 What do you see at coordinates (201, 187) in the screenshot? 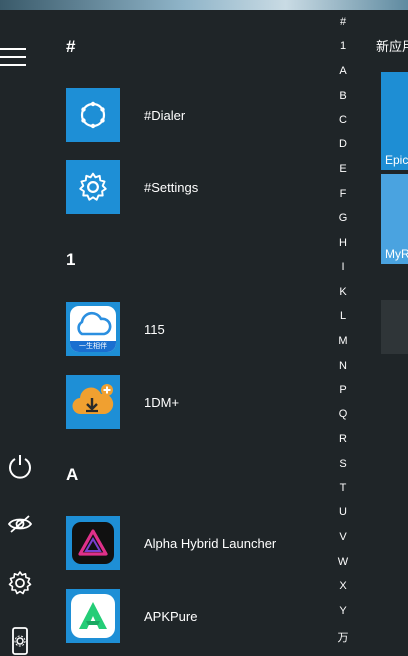
I see `app-item-settings: #Settings` at bounding box center [201, 187].